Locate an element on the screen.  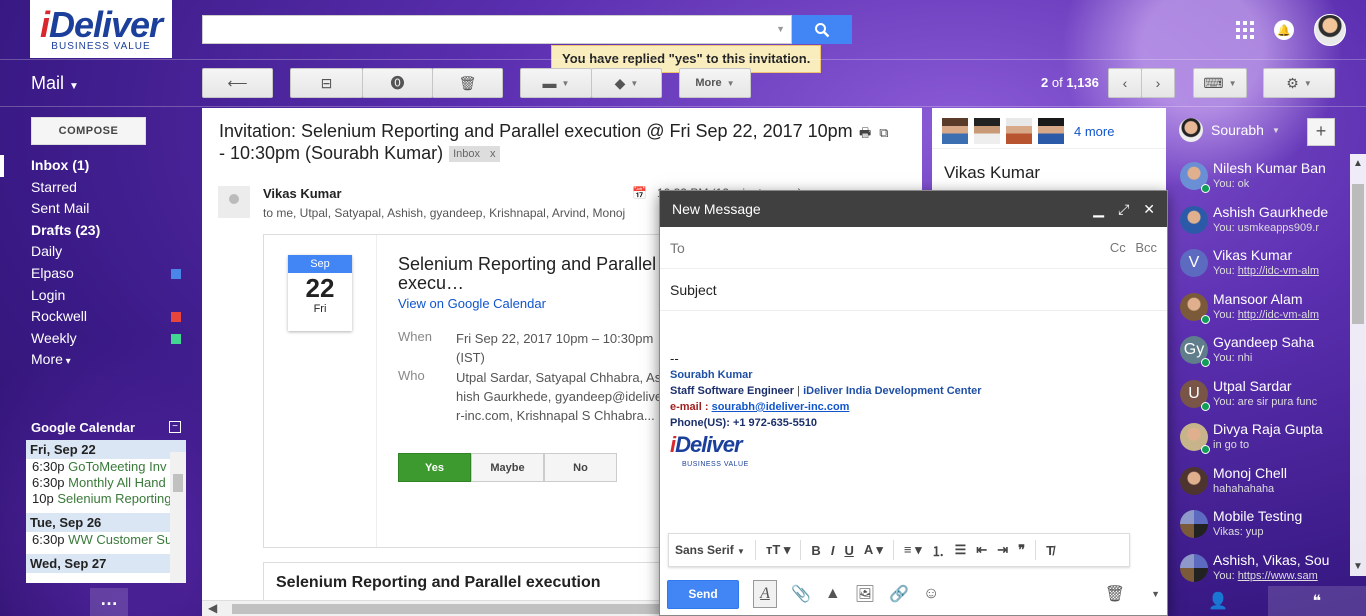
agenda-event: 6:30p GoToMeeting Inv is located at coordinates (106, 467).